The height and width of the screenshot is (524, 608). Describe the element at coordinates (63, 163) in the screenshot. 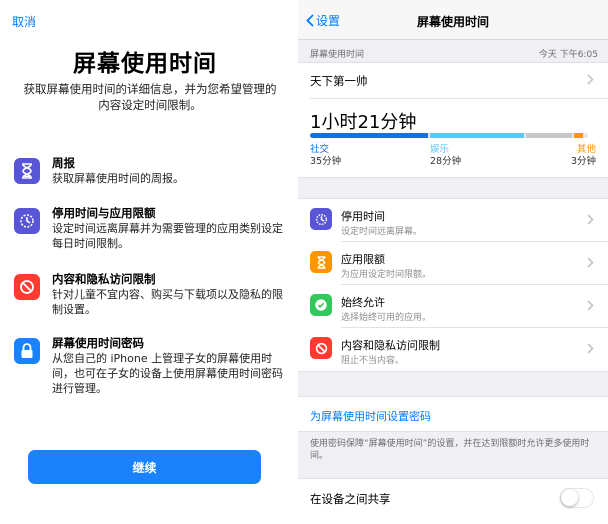

I see `feature-title: 周报` at that location.